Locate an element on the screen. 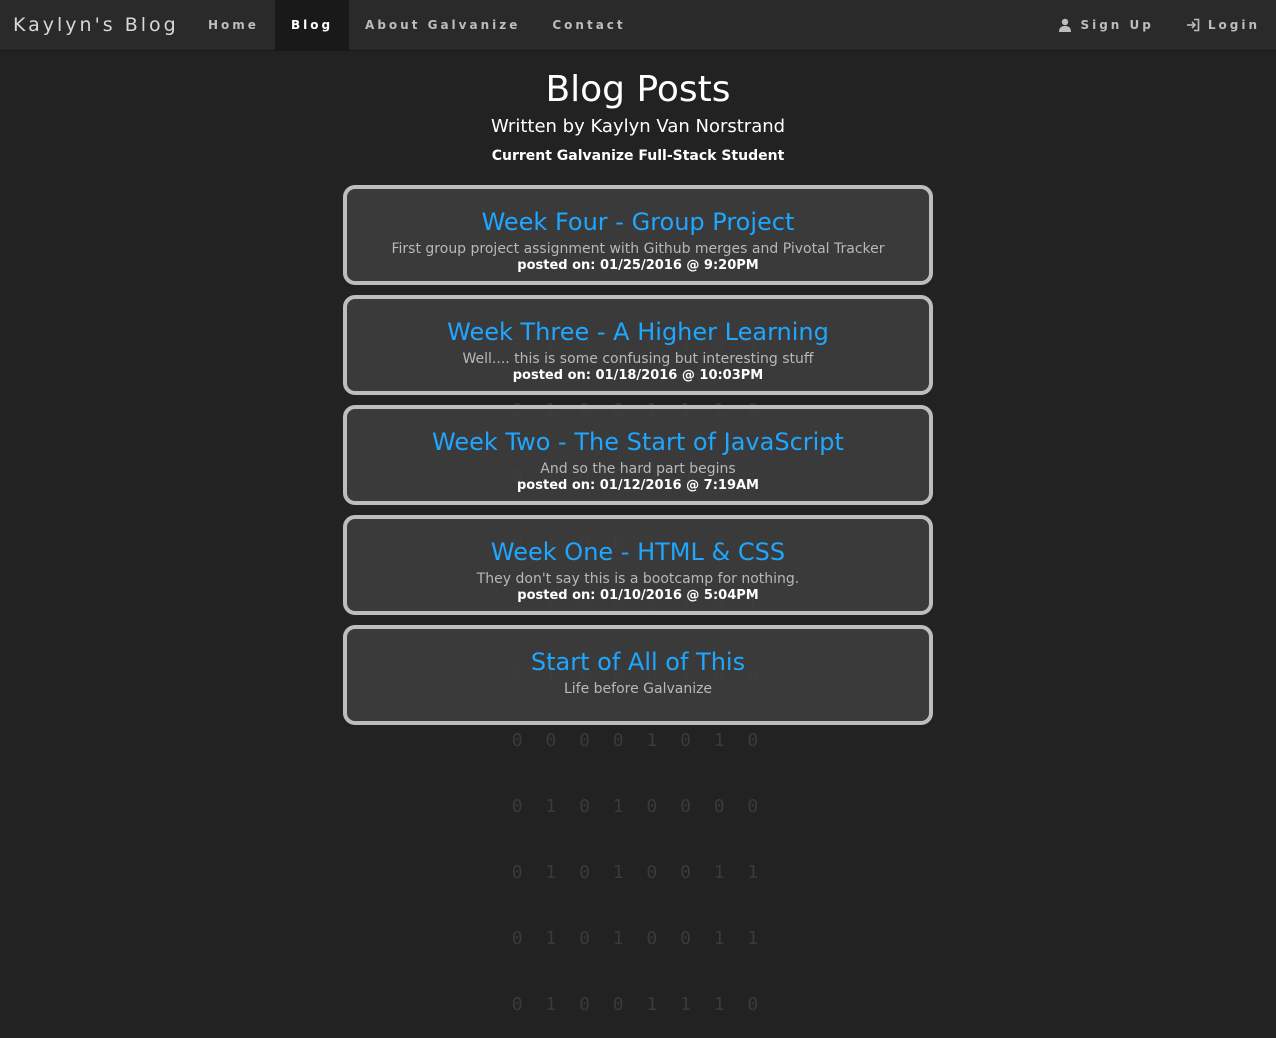 The image size is (1276, 1038). login-label: Login is located at coordinates (1233, 25).